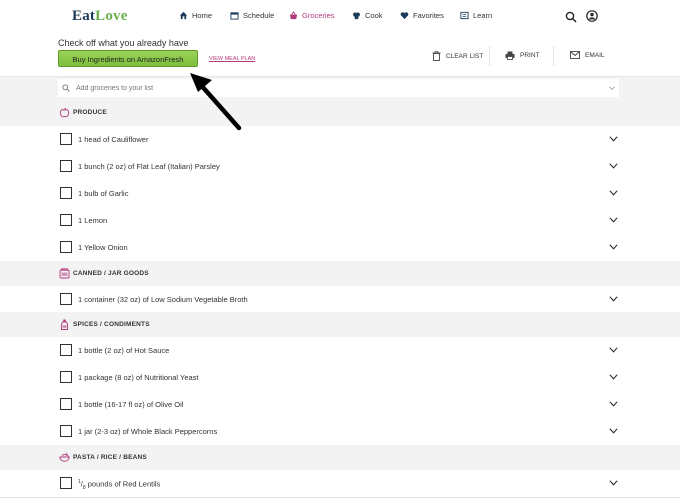 This screenshot has width=680, height=500. I want to click on nav-learn: Learn, so click(476, 15).